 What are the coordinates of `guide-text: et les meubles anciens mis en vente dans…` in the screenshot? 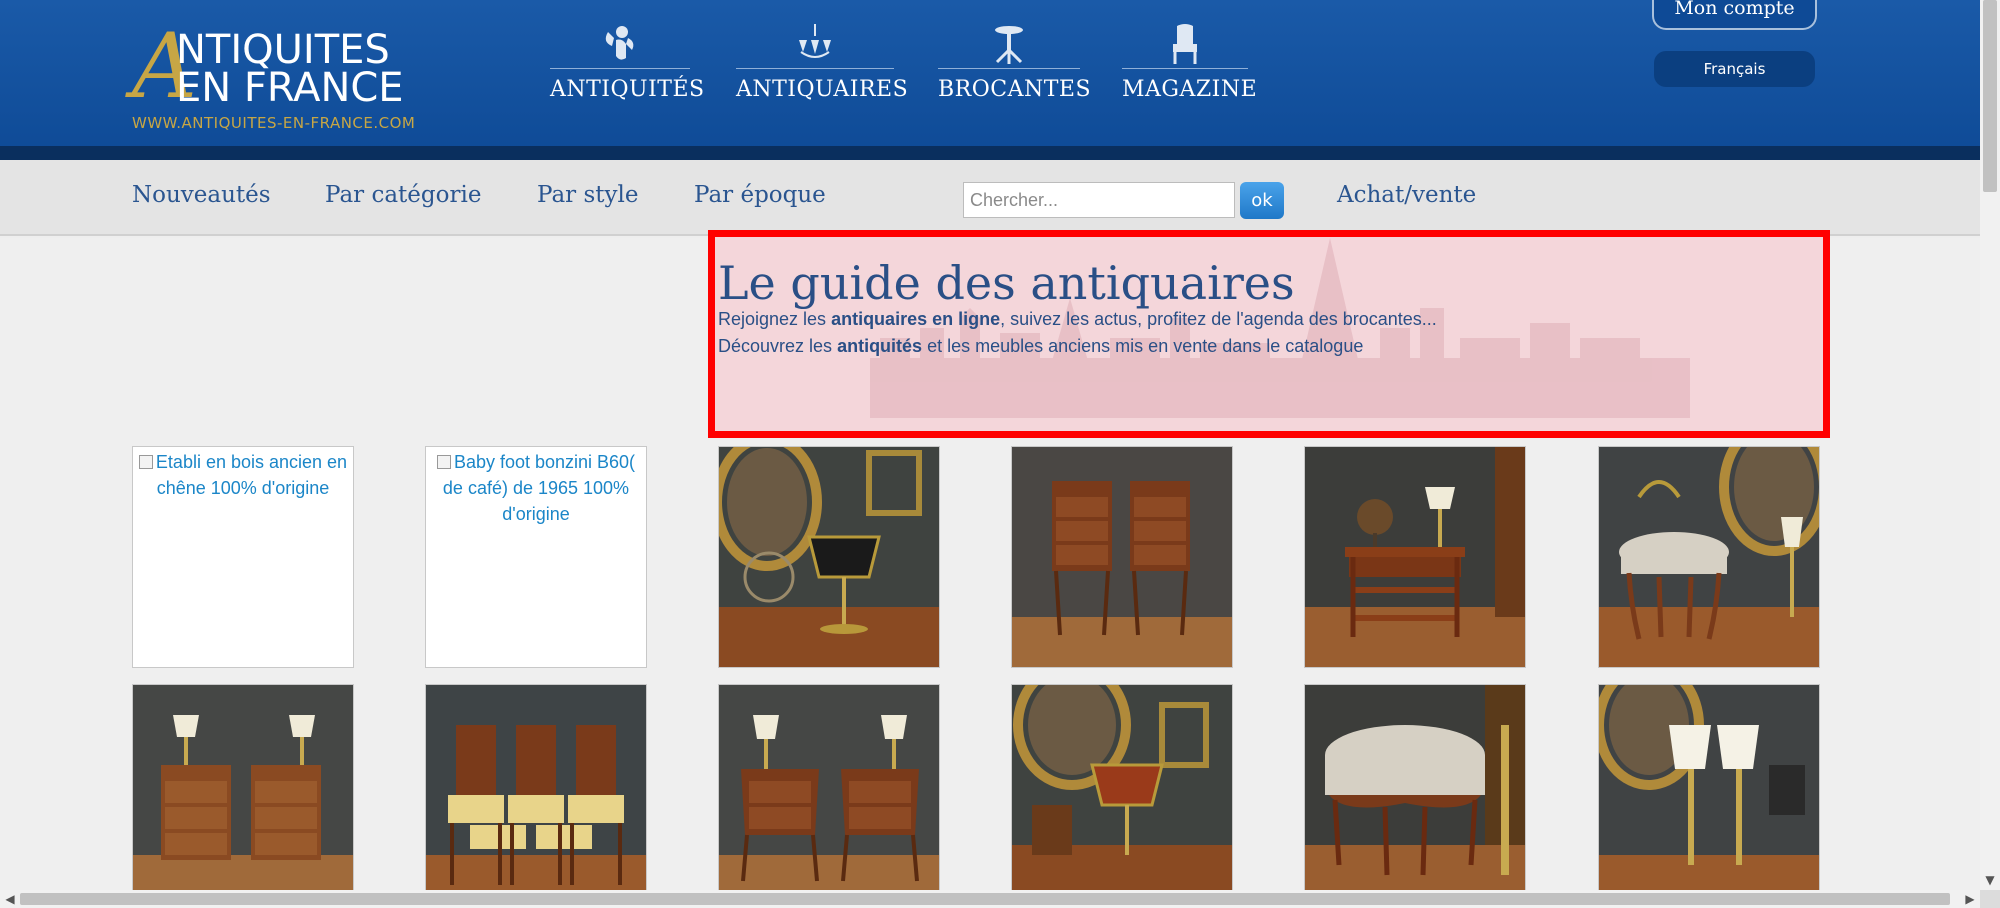 It's located at (1143, 346).